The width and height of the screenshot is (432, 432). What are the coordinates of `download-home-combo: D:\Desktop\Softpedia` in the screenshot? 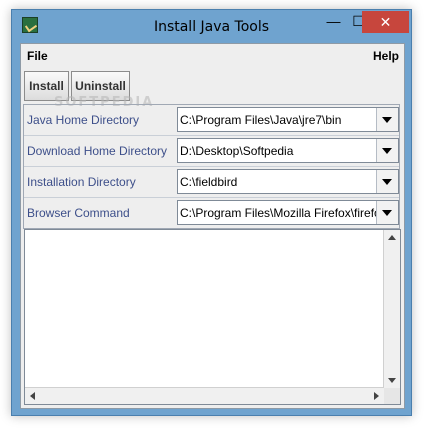 It's located at (288, 150).